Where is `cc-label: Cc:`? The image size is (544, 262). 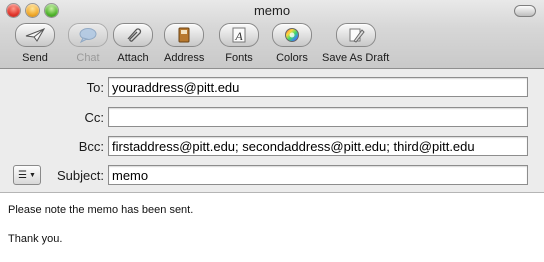
cc-label: Cc: is located at coordinates (94, 117).